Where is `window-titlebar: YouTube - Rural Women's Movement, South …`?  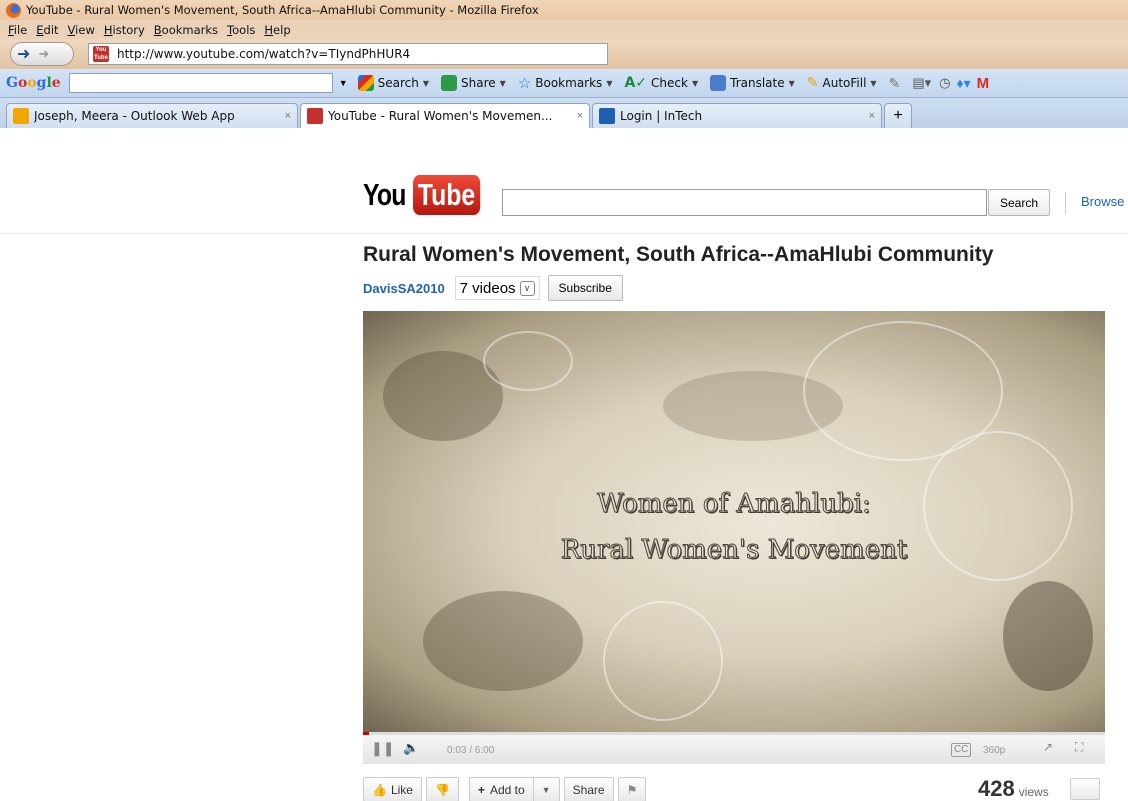 window-titlebar: YouTube - Rural Women's Movement, South … is located at coordinates (564, 10).